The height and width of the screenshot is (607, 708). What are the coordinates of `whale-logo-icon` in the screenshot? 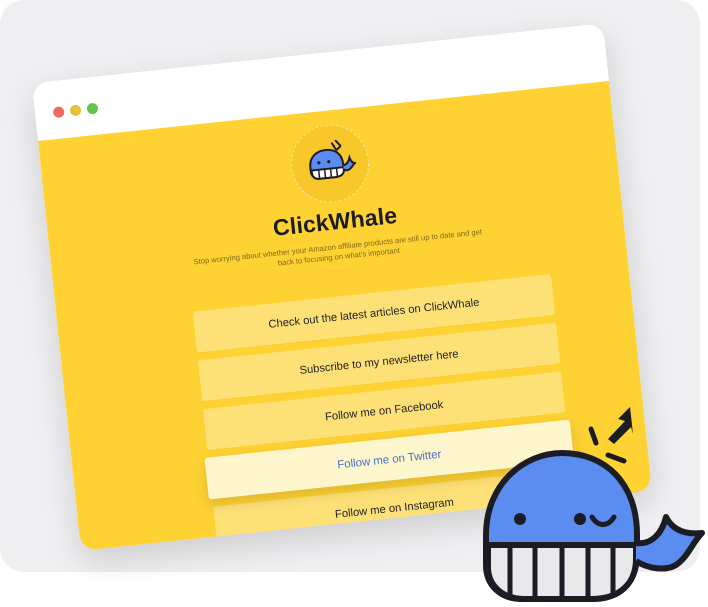 It's located at (334, 159).